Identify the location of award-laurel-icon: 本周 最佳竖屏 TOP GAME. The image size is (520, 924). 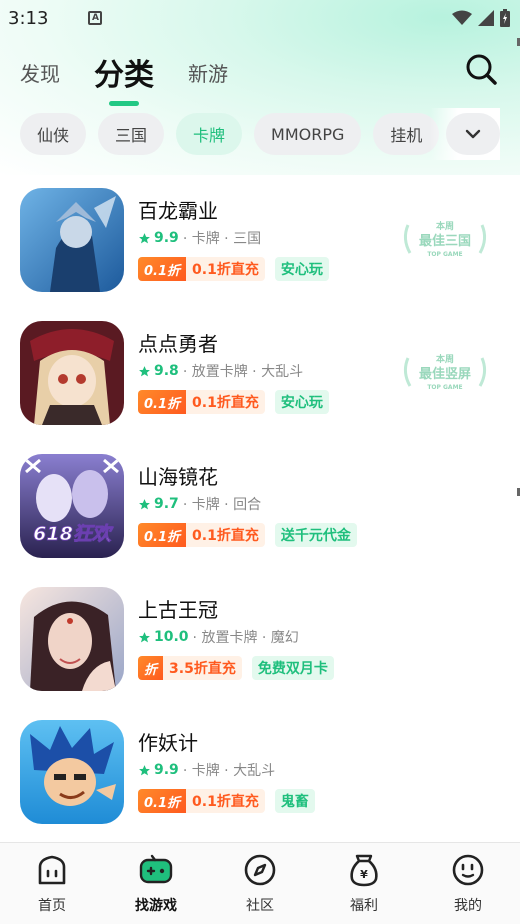
(445, 372).